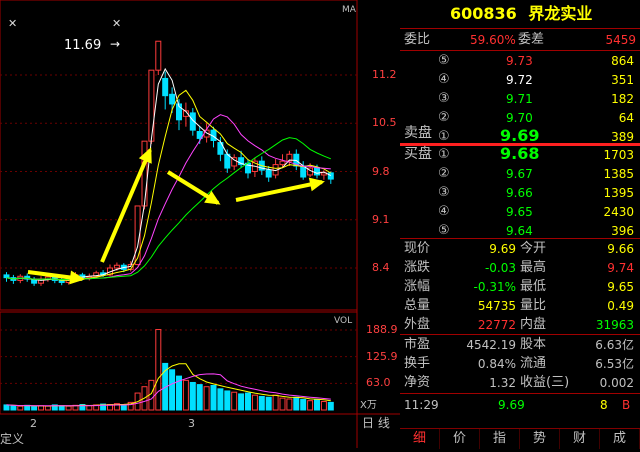 The image size is (640, 452). I want to click on fundamental-value: 6.63亿, so click(614, 345).